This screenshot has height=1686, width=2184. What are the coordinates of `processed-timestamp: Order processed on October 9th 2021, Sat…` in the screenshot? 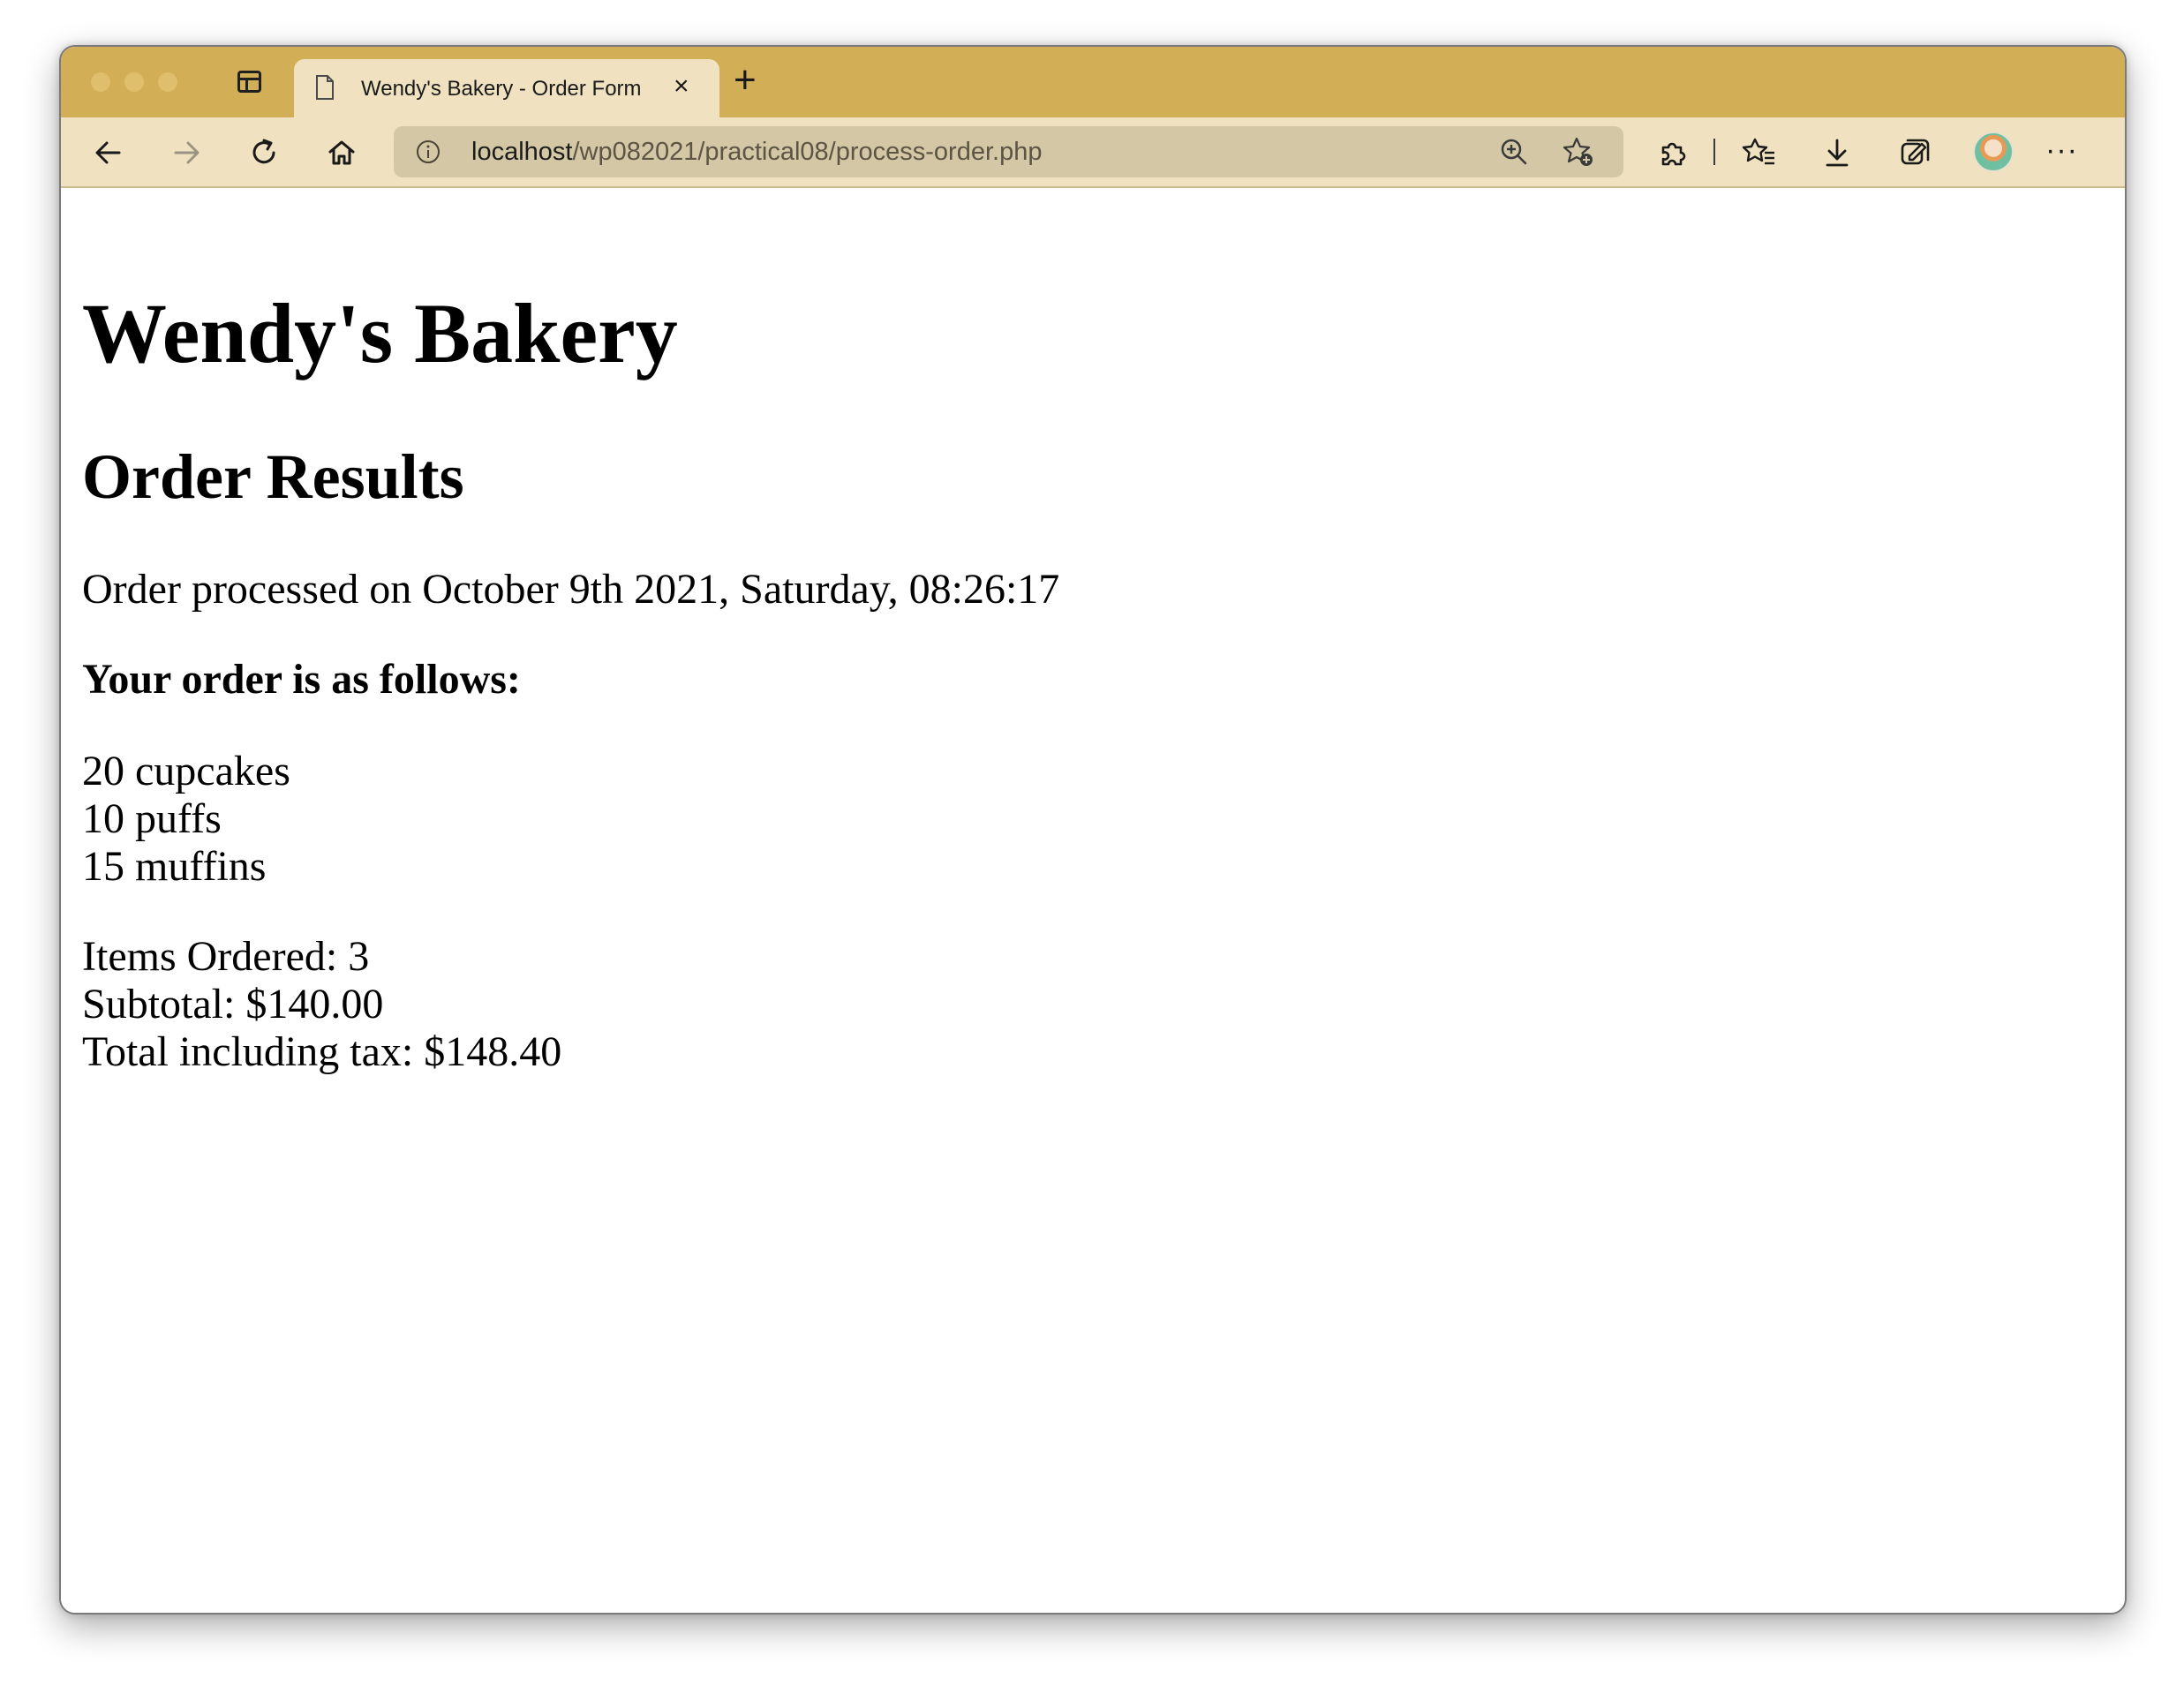 It's located at (571, 589).